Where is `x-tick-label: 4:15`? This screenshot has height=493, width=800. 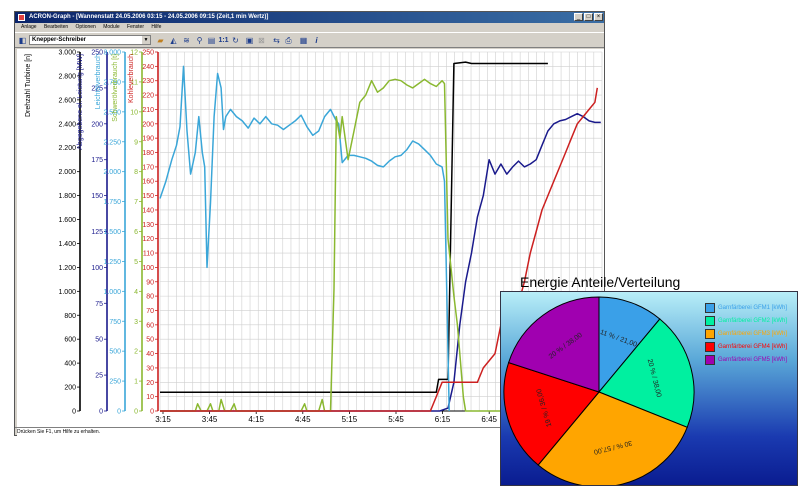 x-tick-label: 4:15 is located at coordinates (256, 419).